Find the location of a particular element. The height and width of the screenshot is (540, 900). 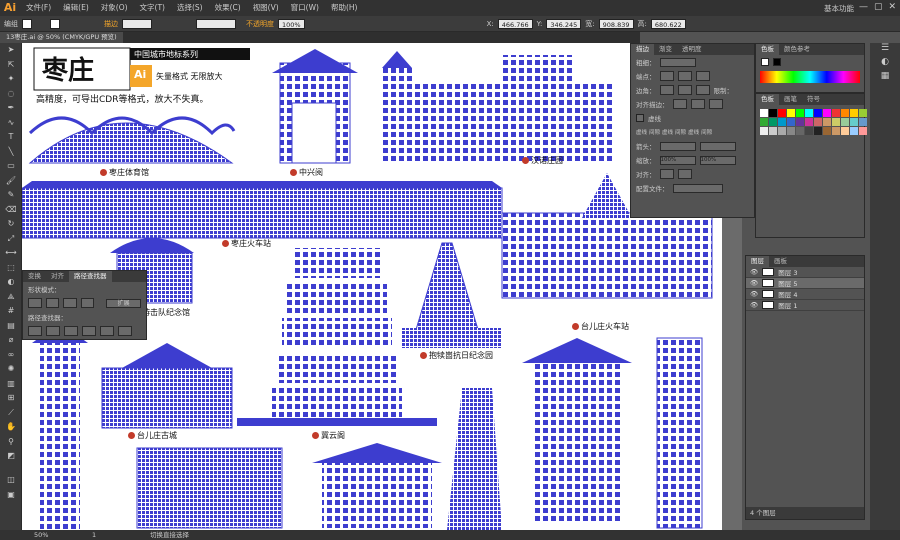

swatch-grid is located at coordinates (811, 122).